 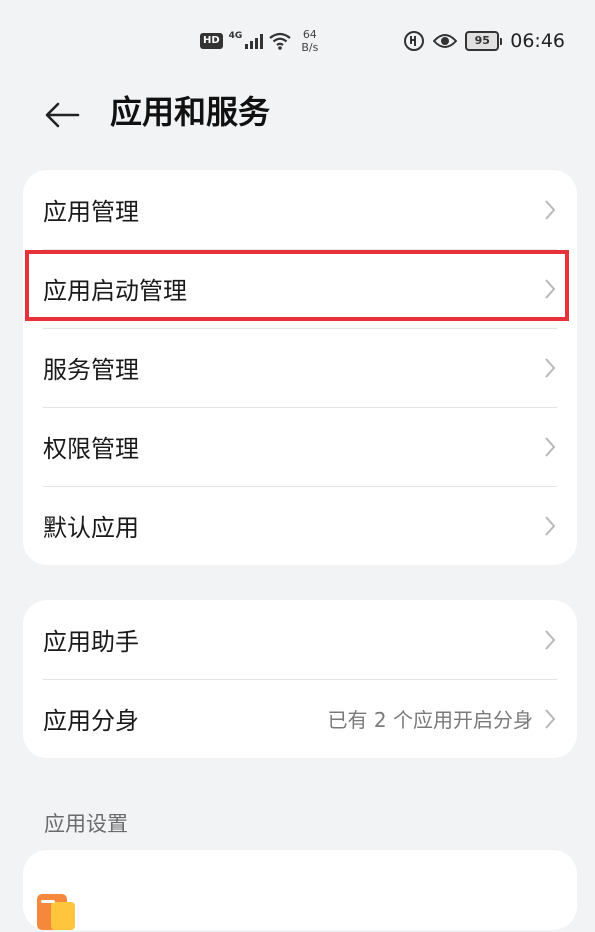 What do you see at coordinates (235, 36) in the screenshot?
I see `network-type-label: 4G` at bounding box center [235, 36].